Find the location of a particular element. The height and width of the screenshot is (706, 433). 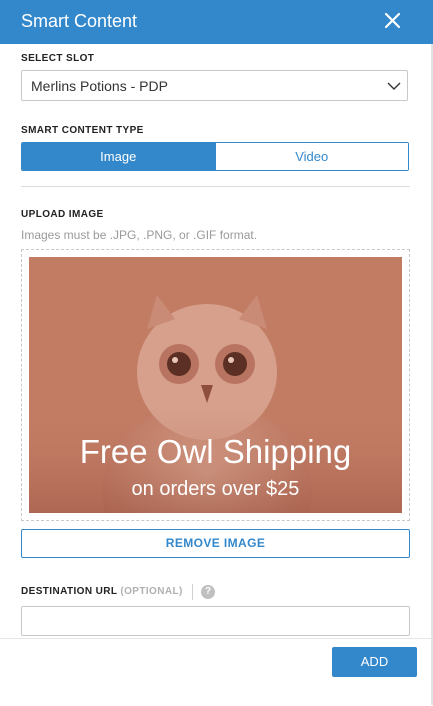

label-separator is located at coordinates (192, 592).